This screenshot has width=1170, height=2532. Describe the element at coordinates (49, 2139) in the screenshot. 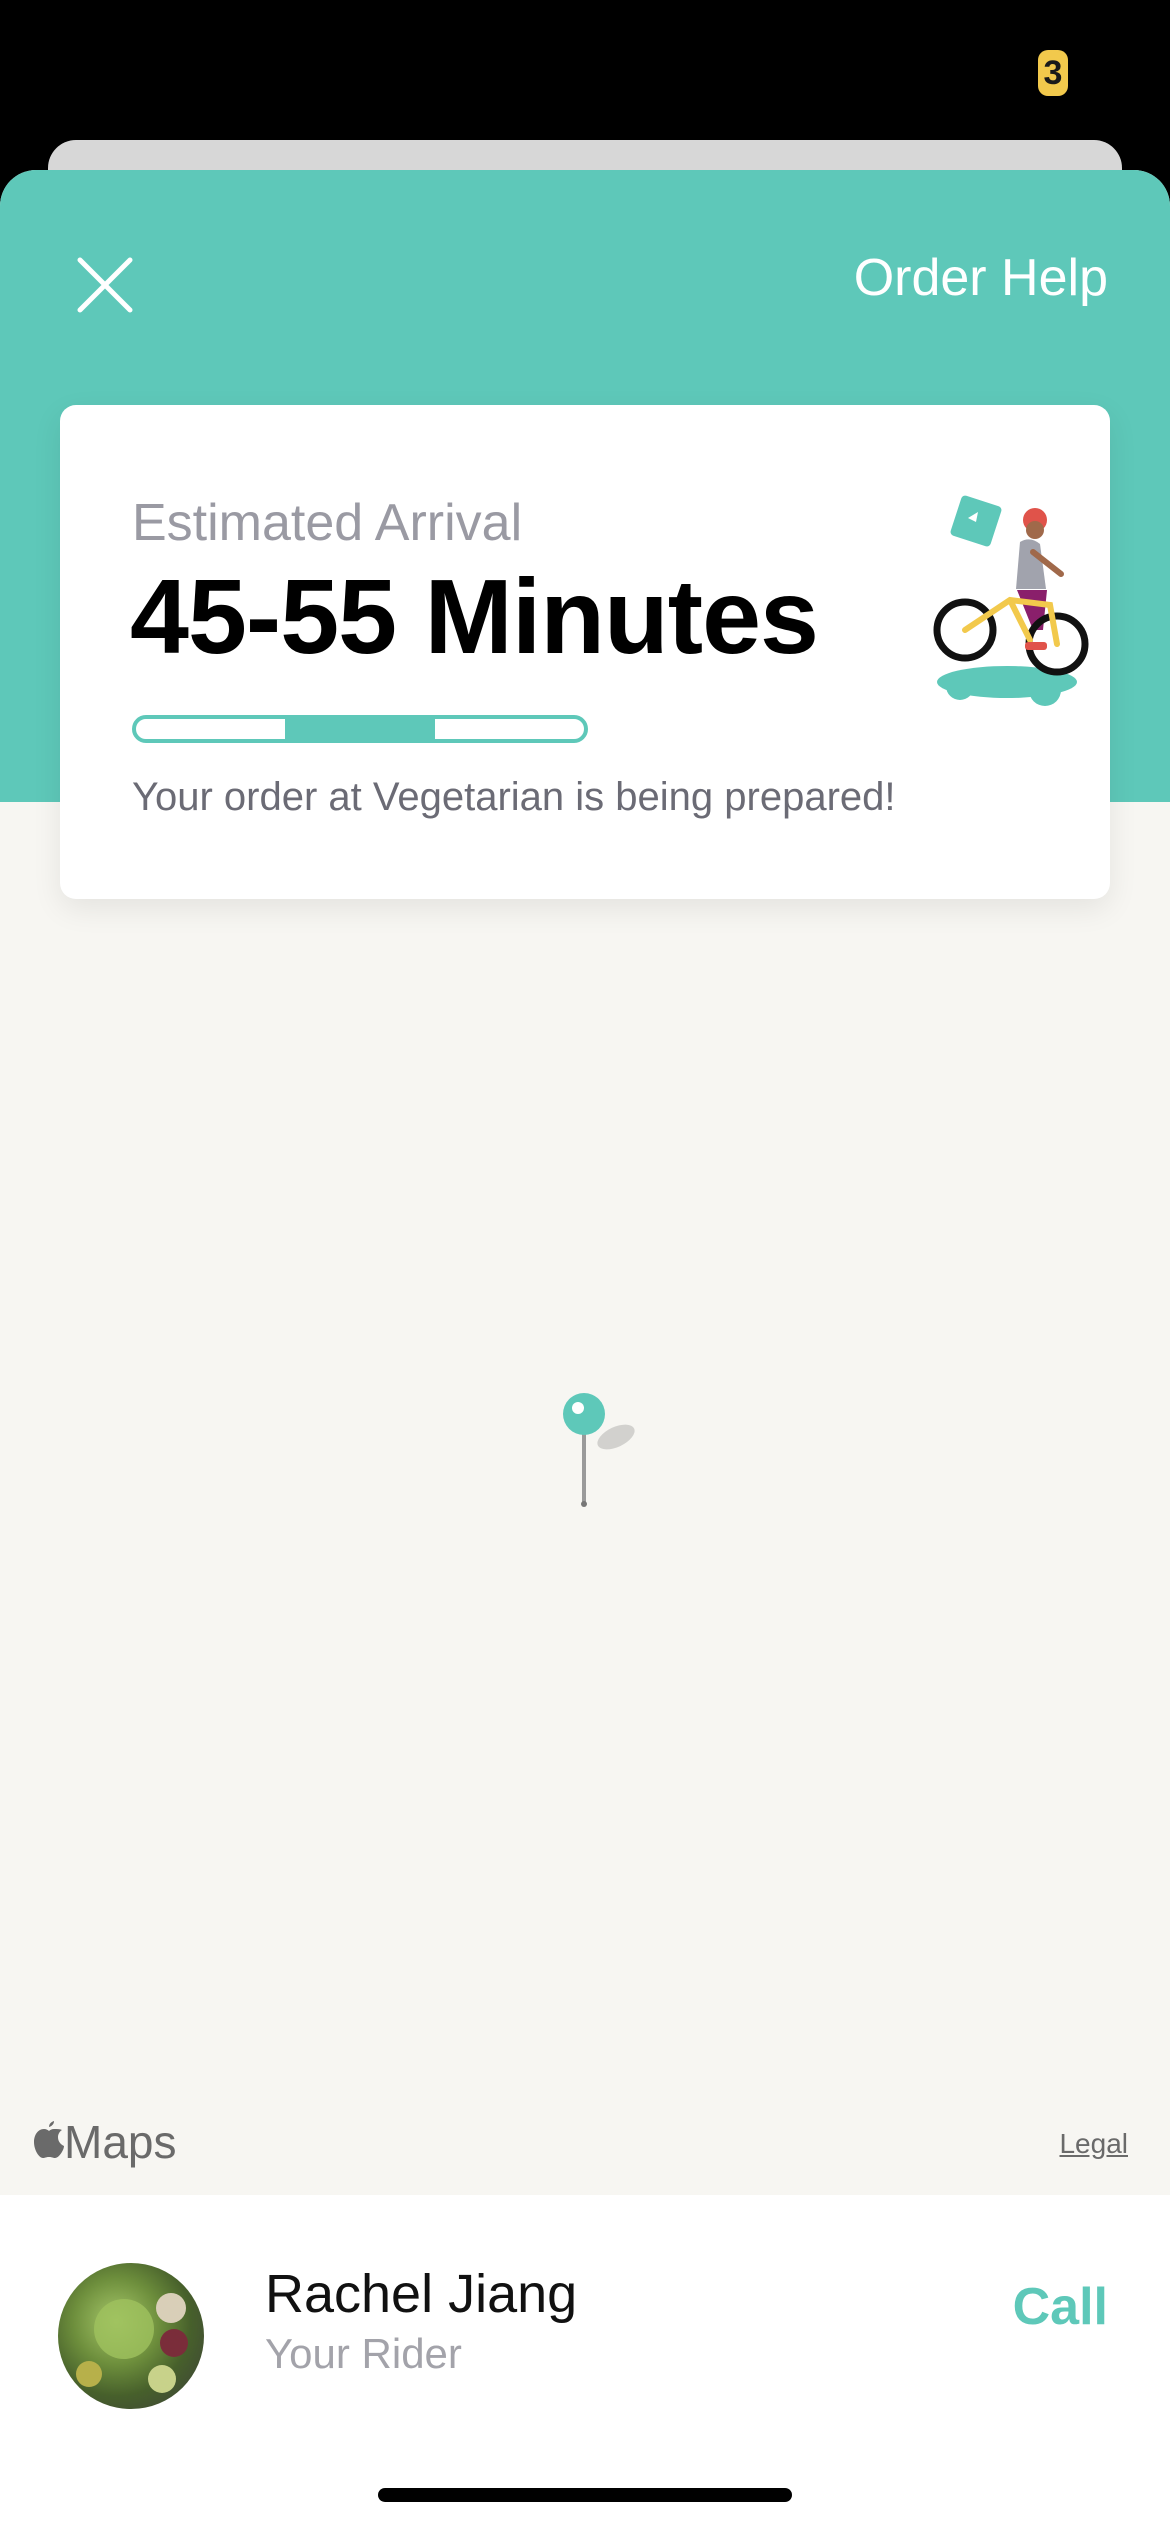

I see `apple-icon` at that location.